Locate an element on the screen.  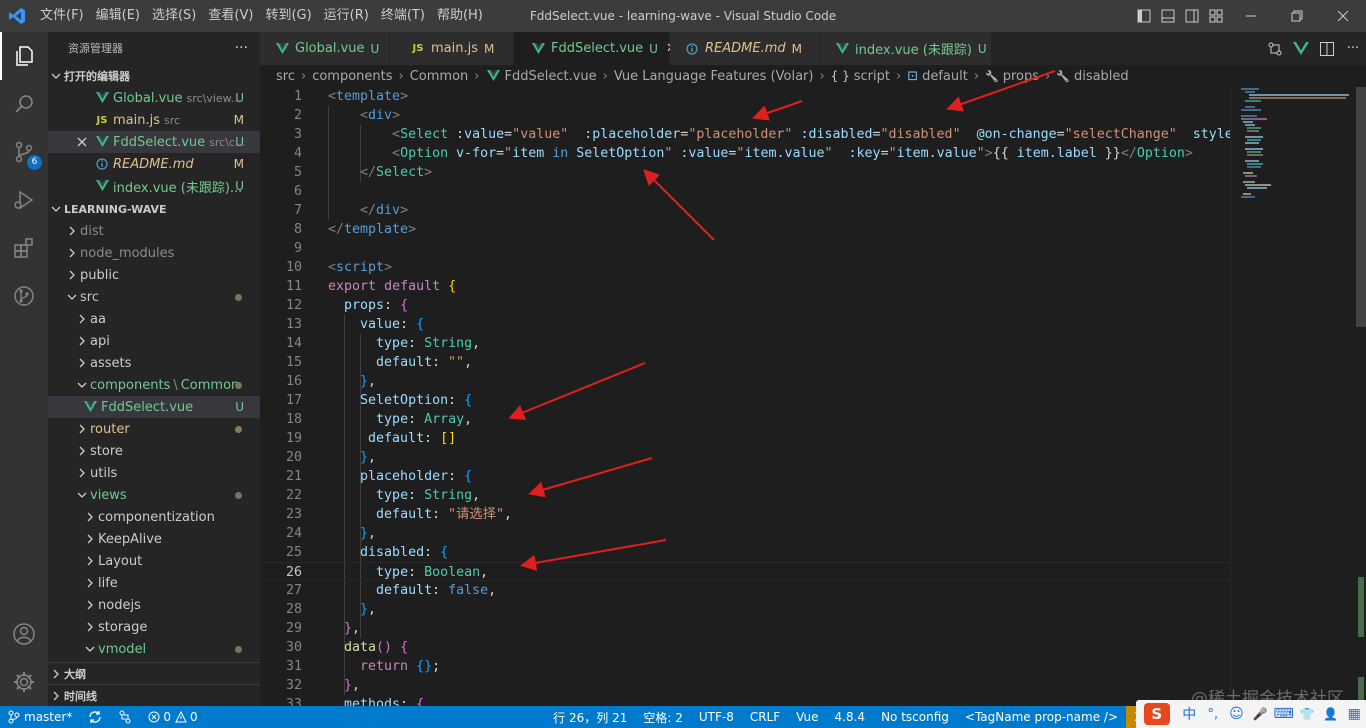
code-line: 25 disabled: { is located at coordinates (745, 552).